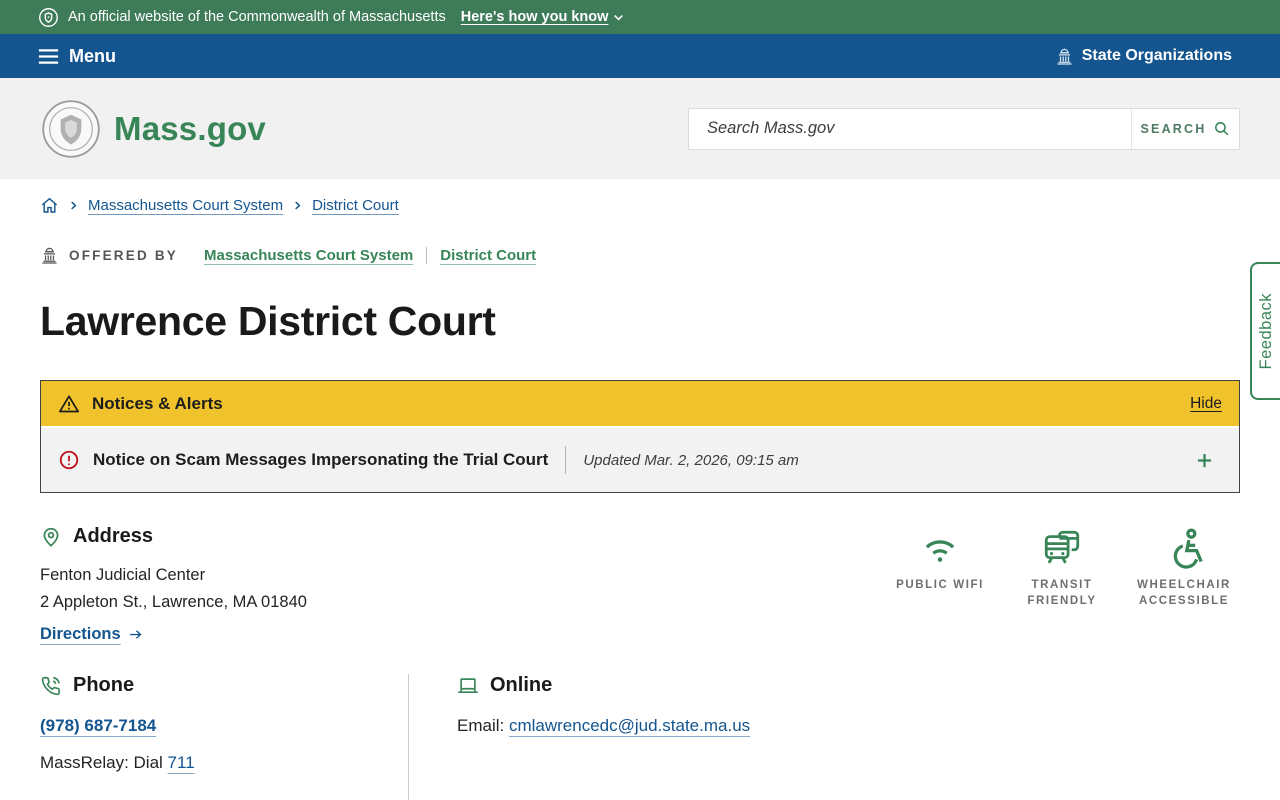 This screenshot has height=800, width=1280. What do you see at coordinates (224, 737) in the screenshot?
I see `phone-block: Phone (978) 687-7184 MassRelay: Dial 711` at bounding box center [224, 737].